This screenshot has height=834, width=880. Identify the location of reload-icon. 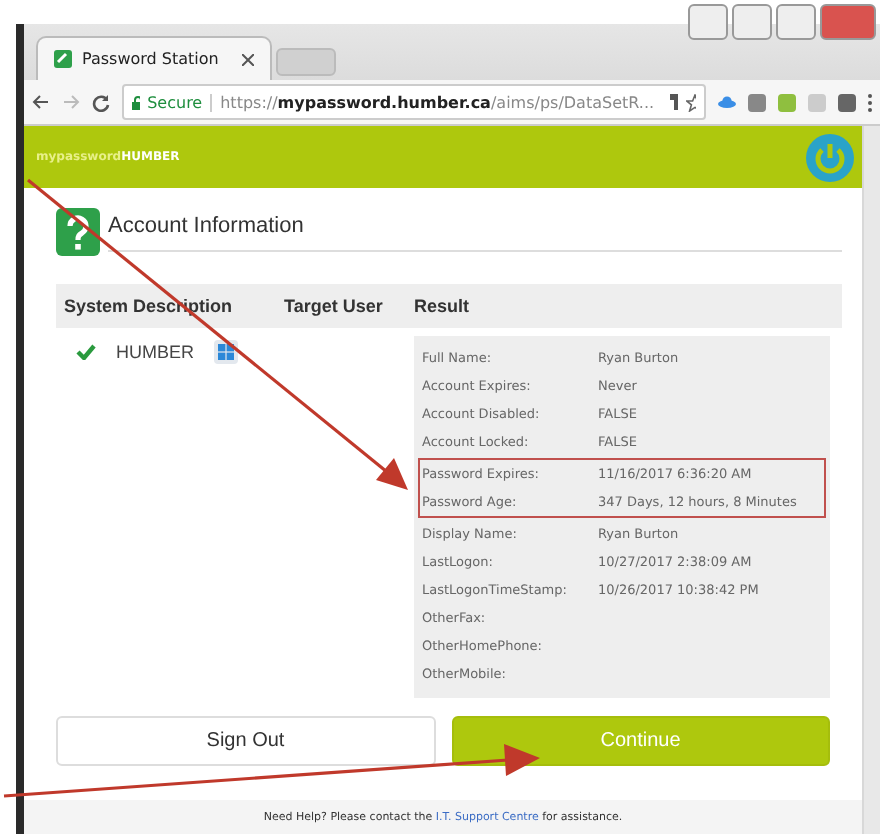
(101, 102).